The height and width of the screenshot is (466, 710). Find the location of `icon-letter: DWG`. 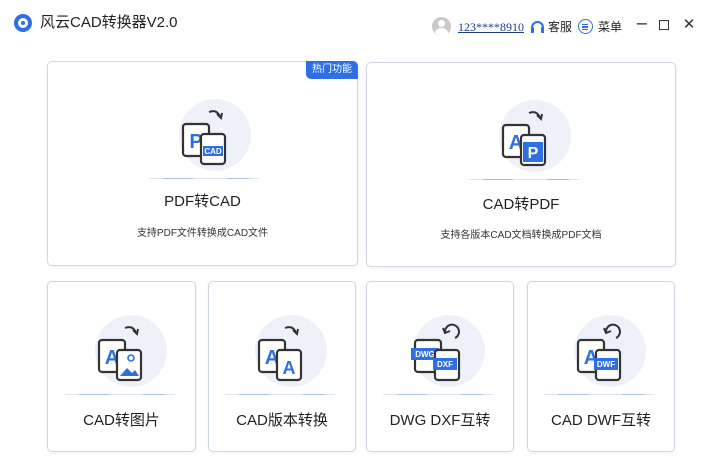

icon-letter: DWG is located at coordinates (425, 354).